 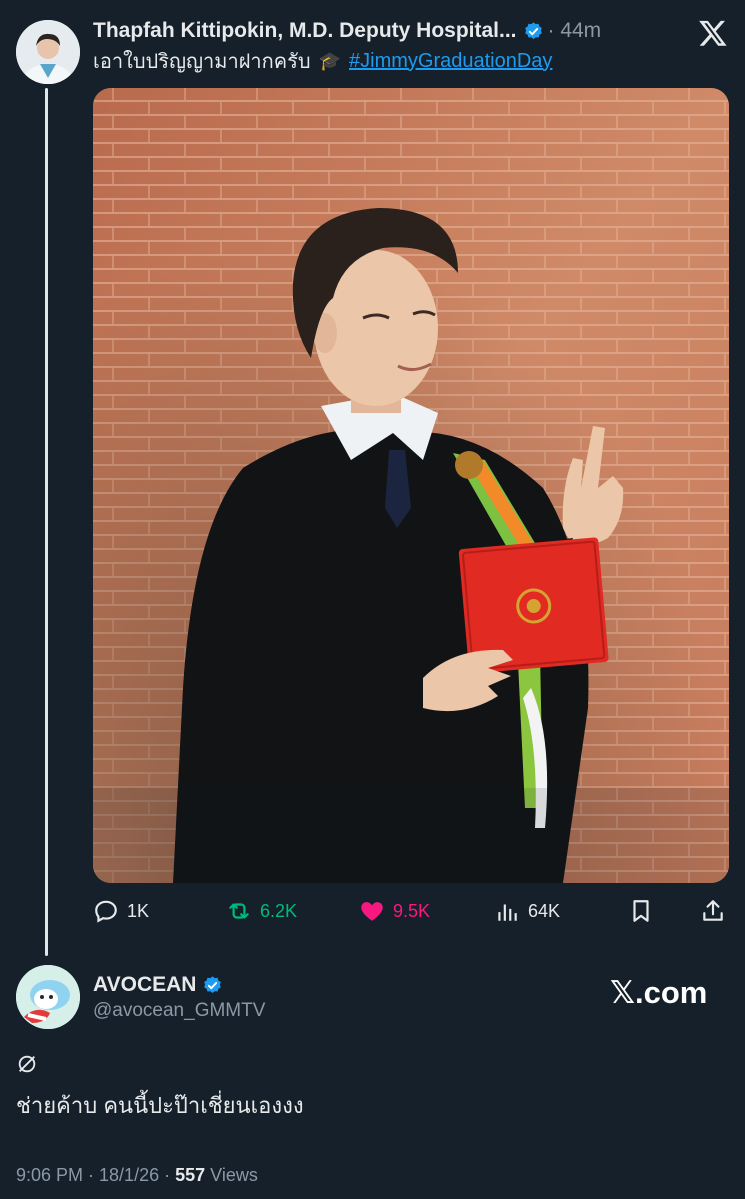 I want to click on reply-author-avatar, so click(x=48, y=997).